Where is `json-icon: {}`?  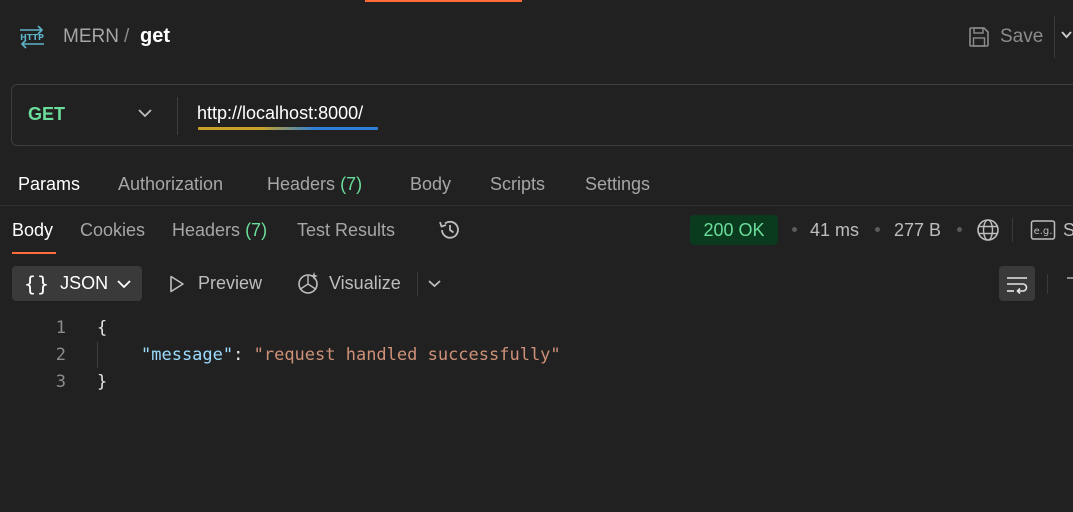
json-icon: {} is located at coordinates (37, 283).